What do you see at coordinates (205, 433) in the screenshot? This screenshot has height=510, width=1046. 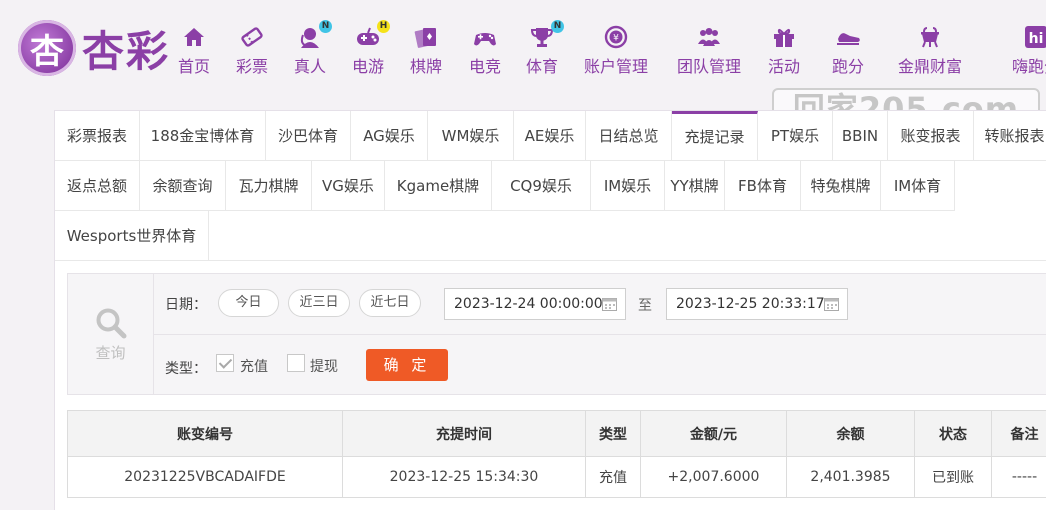 I see `col-header-id: 账变编号` at bounding box center [205, 433].